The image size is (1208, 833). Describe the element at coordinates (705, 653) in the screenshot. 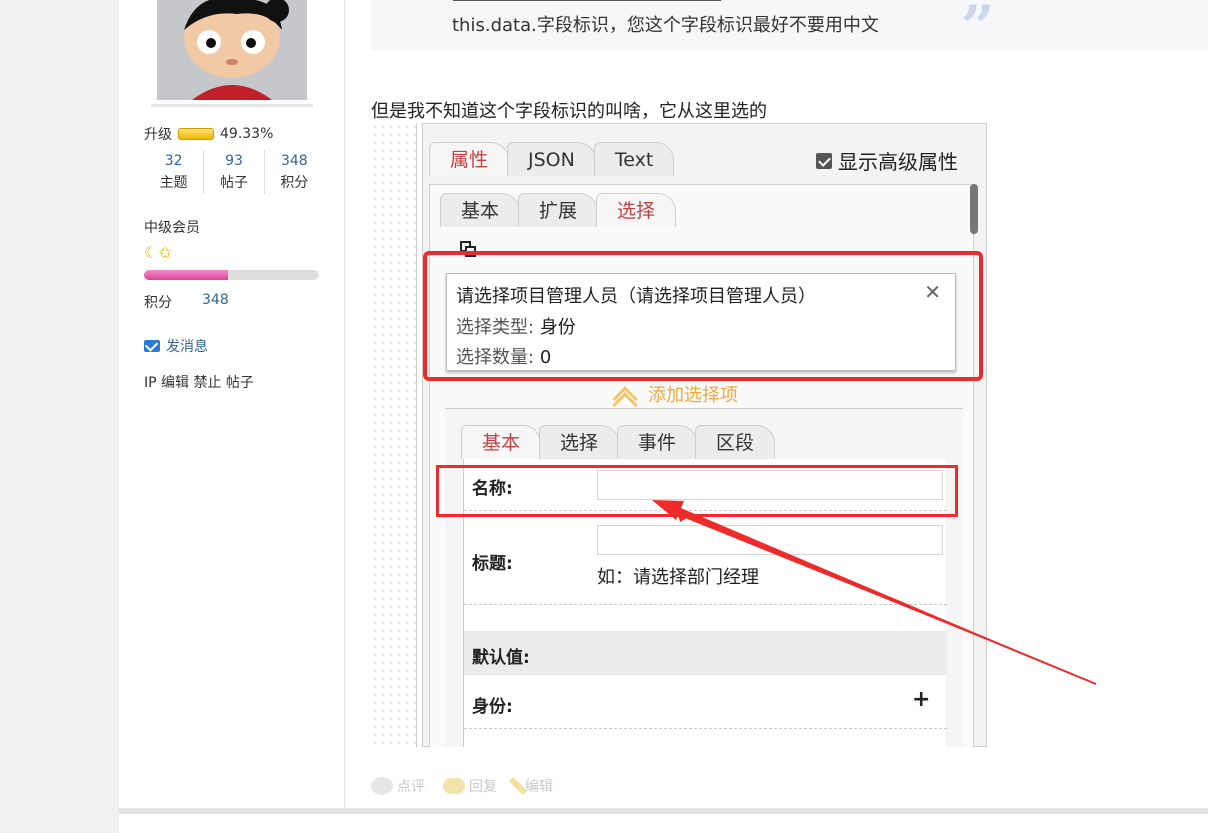

I see `default-value-header: 默认值:` at that location.